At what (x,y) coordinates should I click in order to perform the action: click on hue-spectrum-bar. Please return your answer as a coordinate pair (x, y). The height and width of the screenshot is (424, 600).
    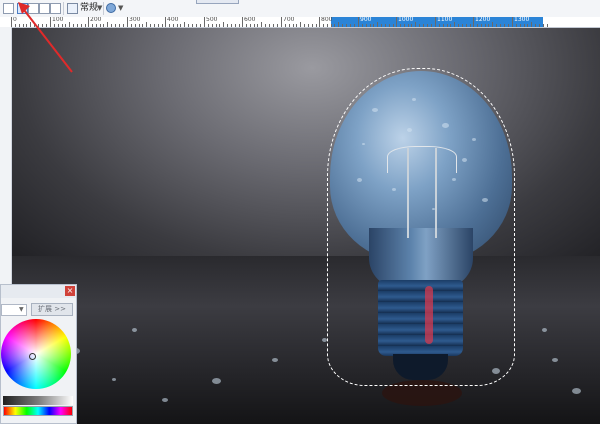
    Looking at the image, I should click on (38, 411).